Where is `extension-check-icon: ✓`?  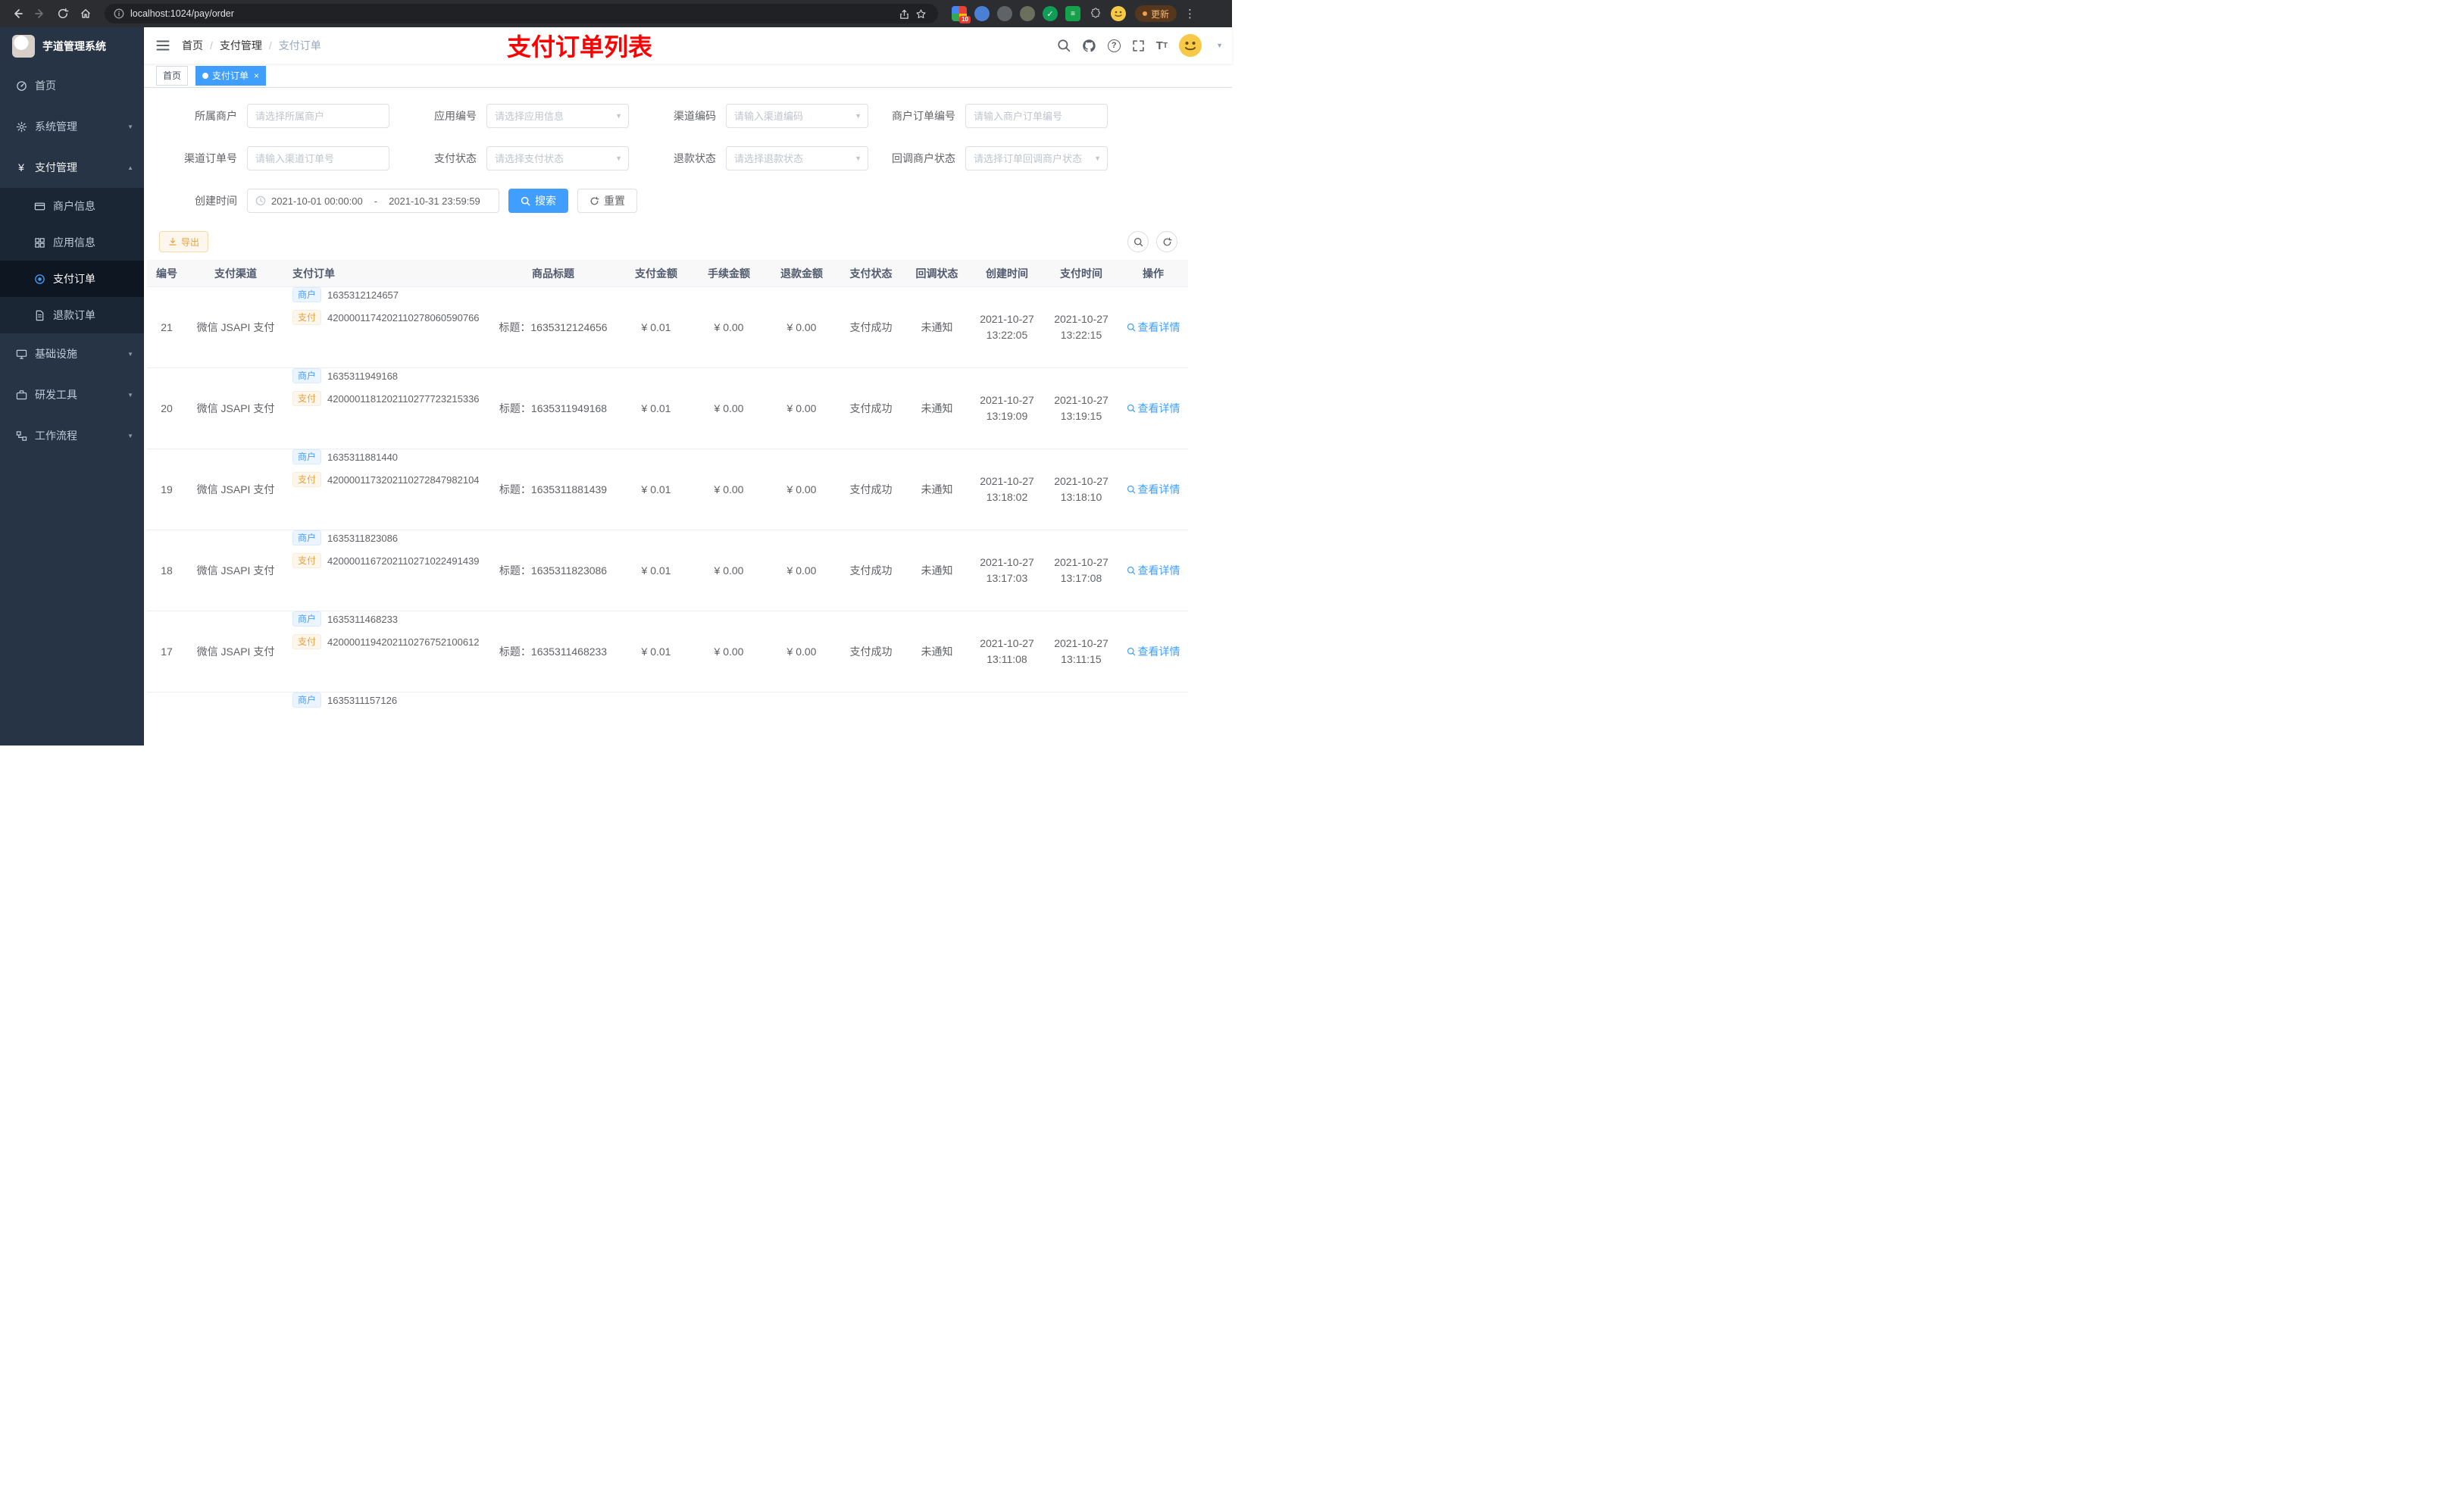
extension-check-icon: ✓ is located at coordinates (1050, 13).